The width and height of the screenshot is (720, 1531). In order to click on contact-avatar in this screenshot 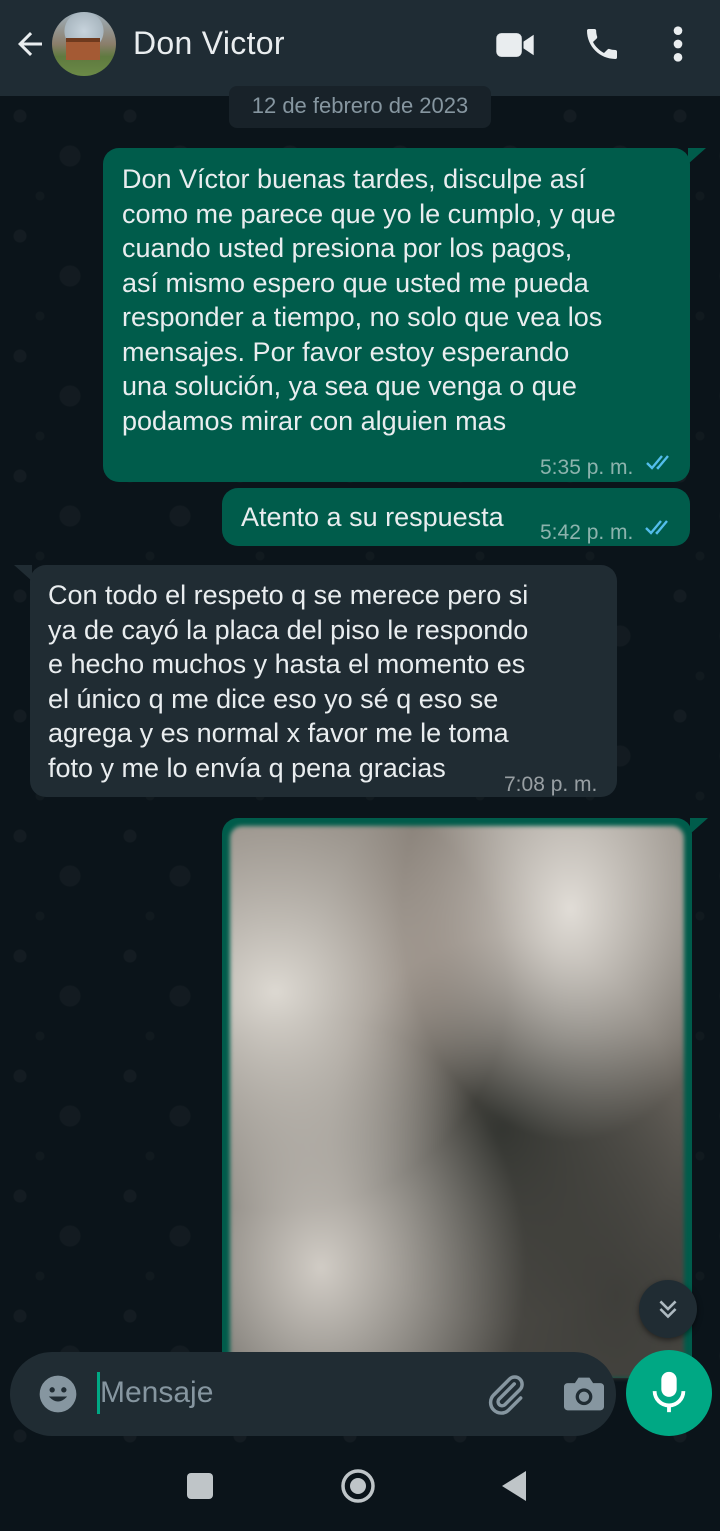, I will do `click(84, 44)`.